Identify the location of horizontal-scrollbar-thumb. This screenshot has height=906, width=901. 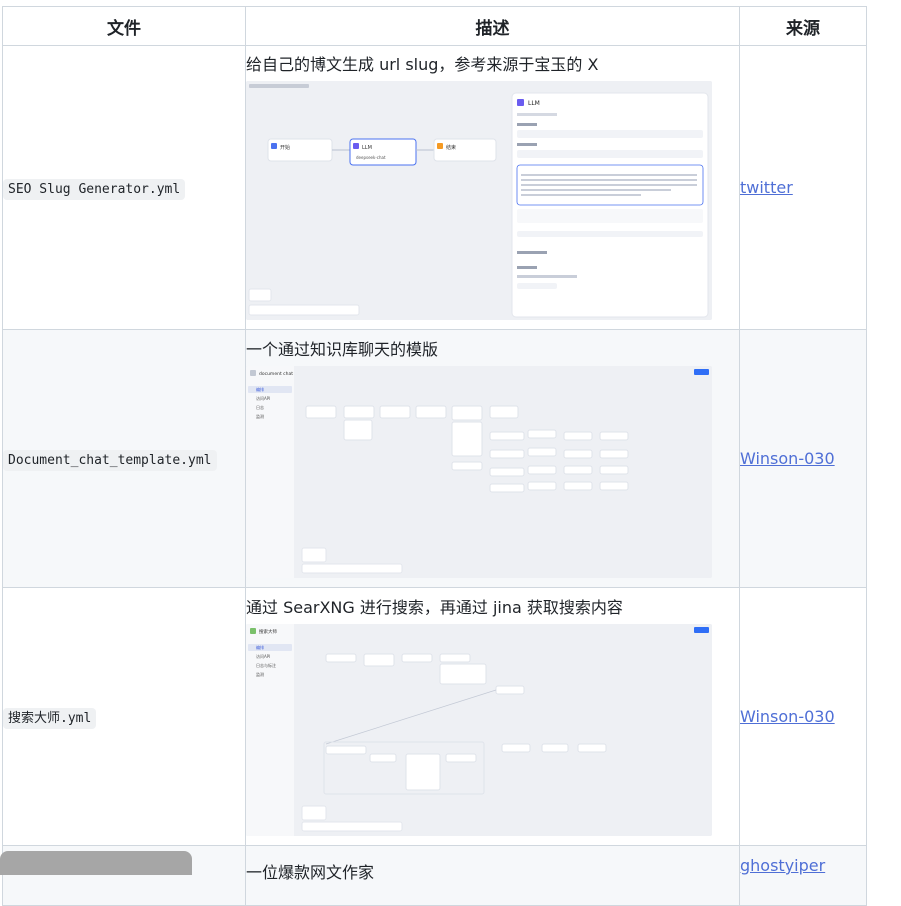
(96, 863).